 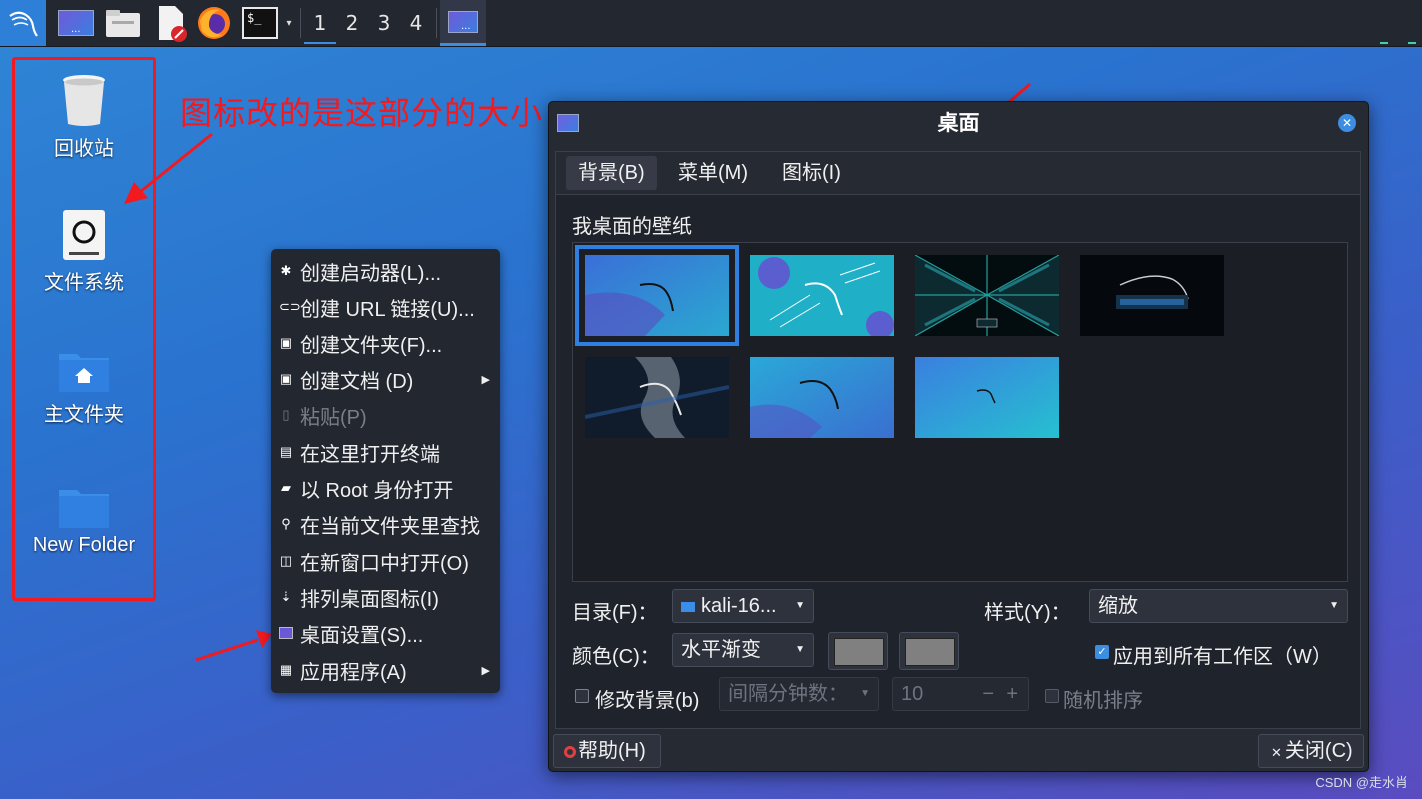 What do you see at coordinates (286, 560) in the screenshot?
I see `window-icon: ◫` at bounding box center [286, 560].